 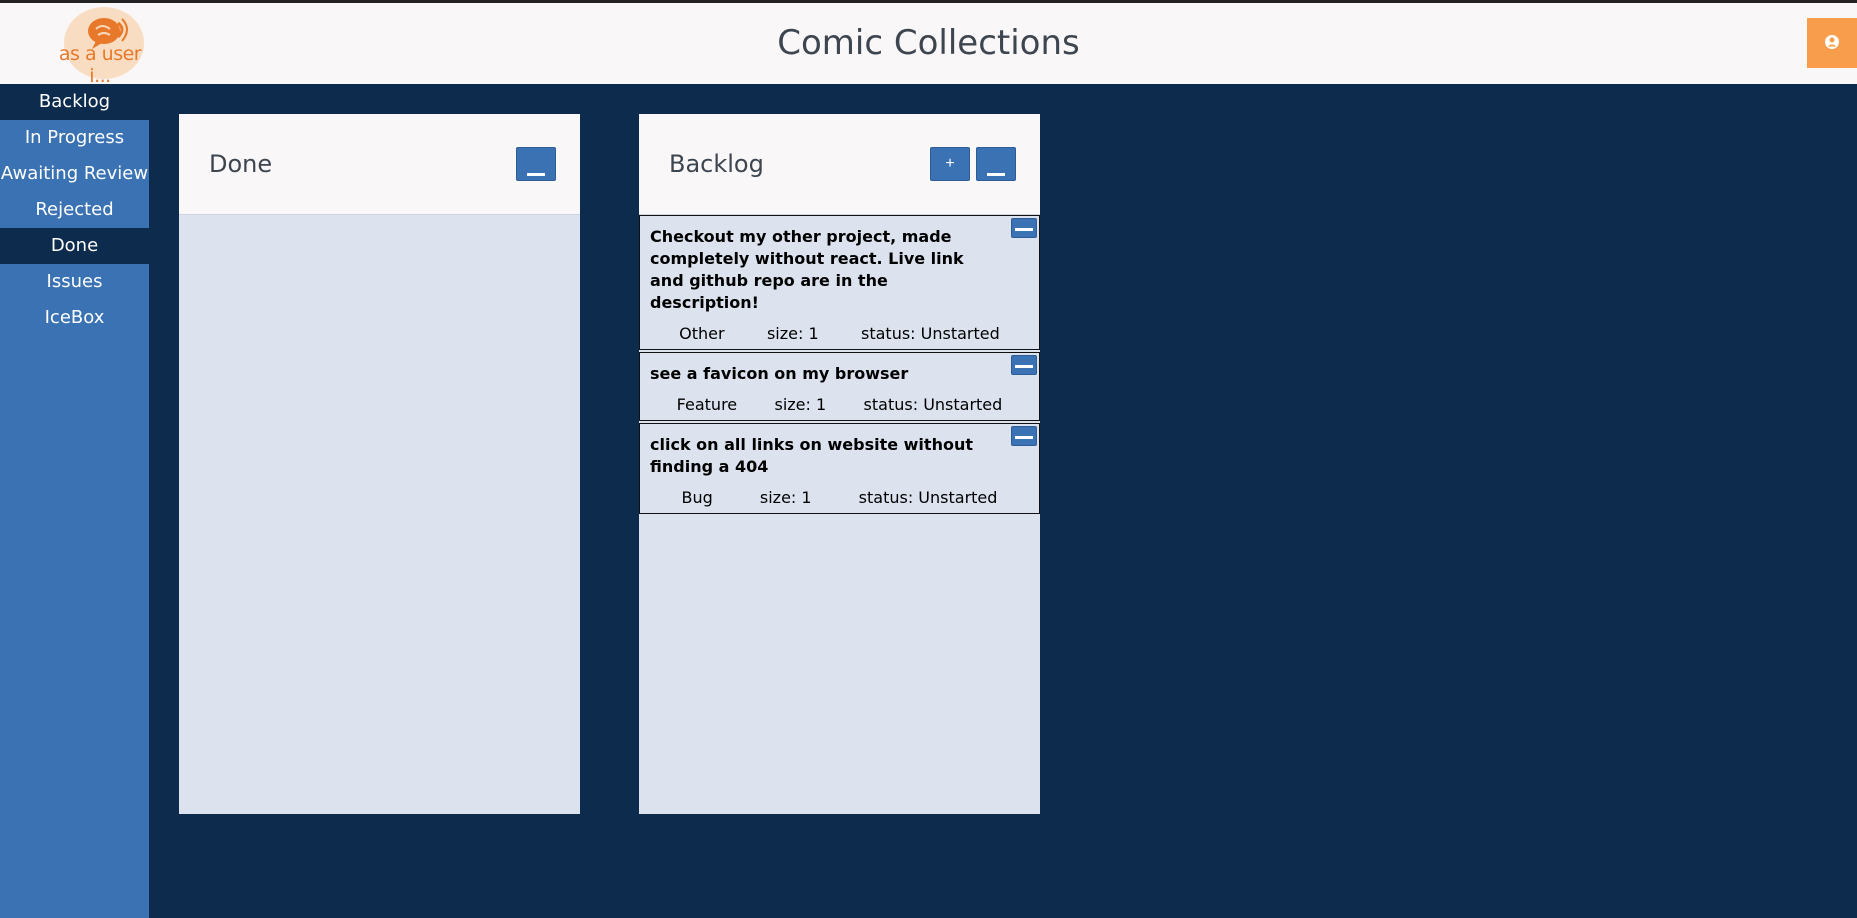 What do you see at coordinates (707, 404) in the screenshot?
I see `card-type: Feature` at bounding box center [707, 404].